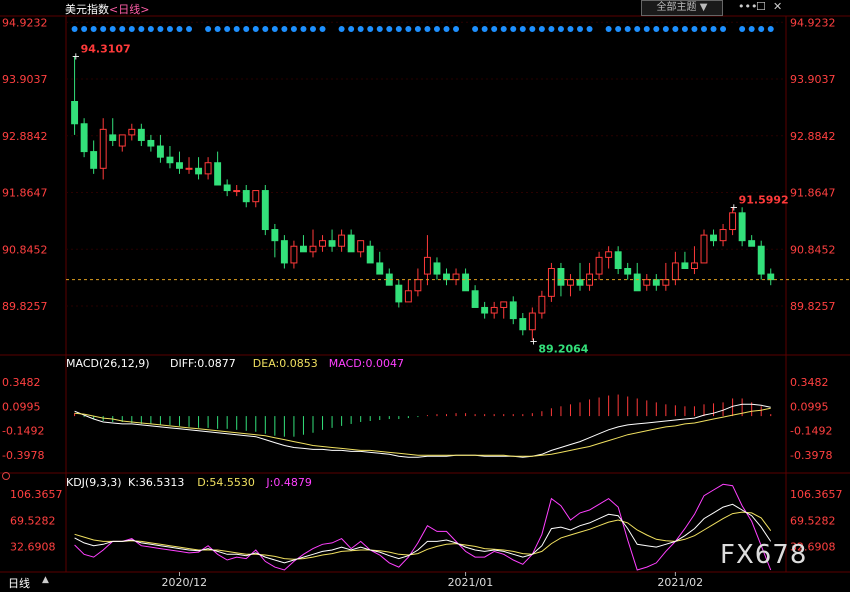 Image resolution: width=850 pixels, height=592 pixels. What do you see at coordinates (813, 136) in the screenshot?
I see `kline-y-tick-right: 92.8842` at bounding box center [813, 136].